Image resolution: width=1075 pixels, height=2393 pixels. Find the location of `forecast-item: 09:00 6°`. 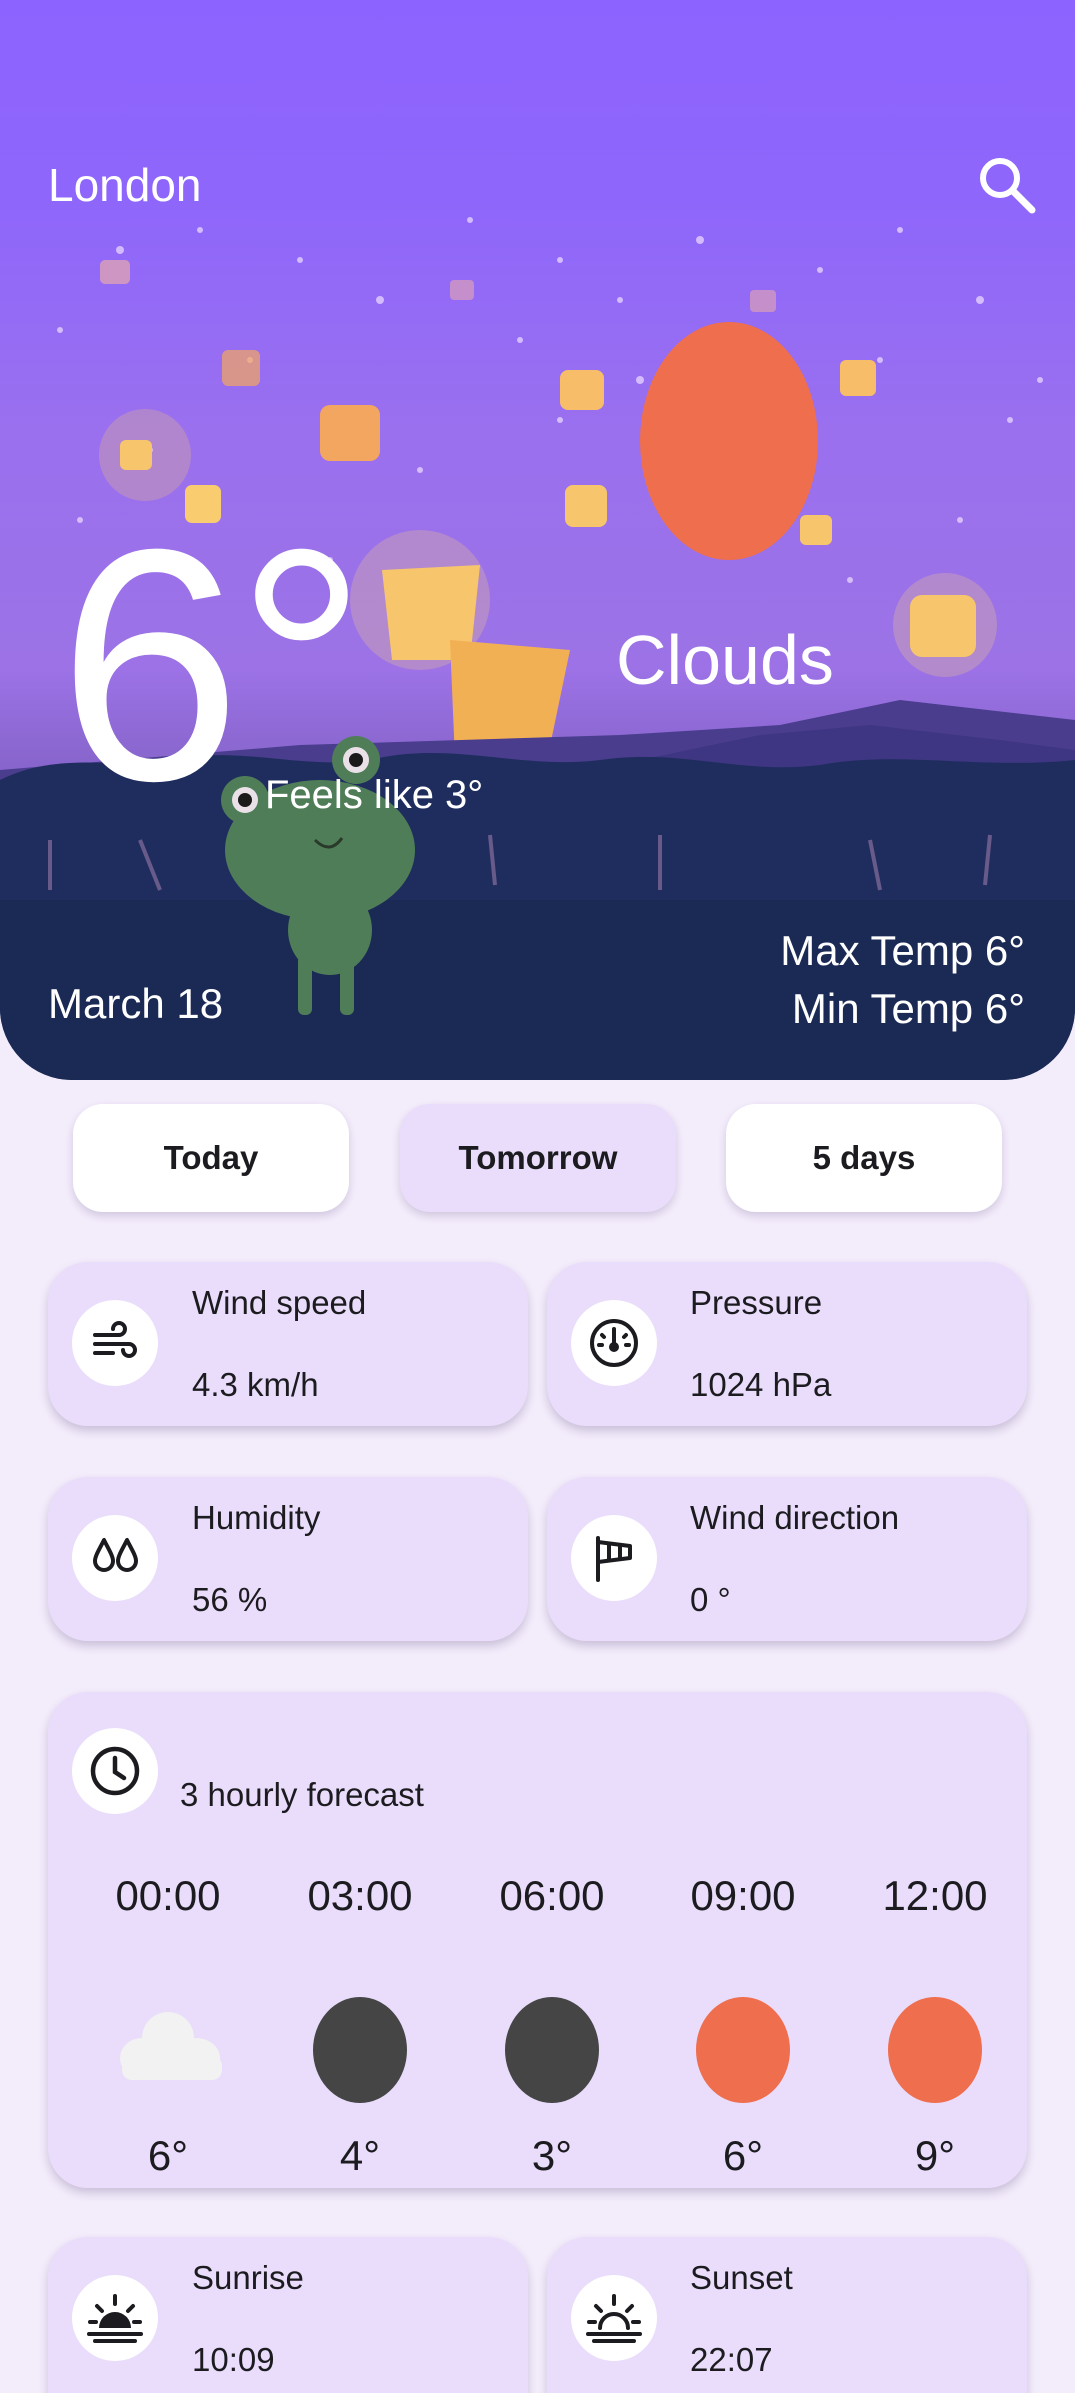

forecast-item: 09:00 6° is located at coordinates (743, 2026).